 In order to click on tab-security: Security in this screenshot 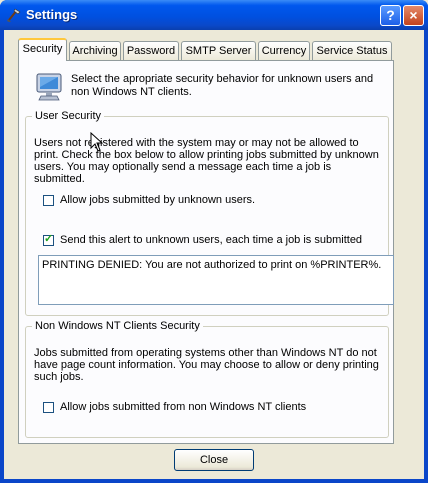, I will do `click(42, 49)`.